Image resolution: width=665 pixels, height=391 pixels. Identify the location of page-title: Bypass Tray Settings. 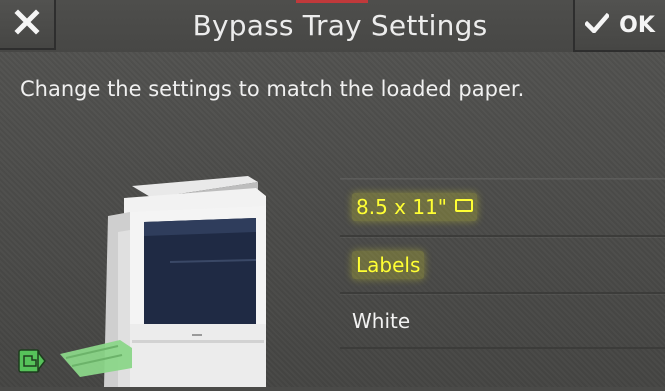
(340, 25).